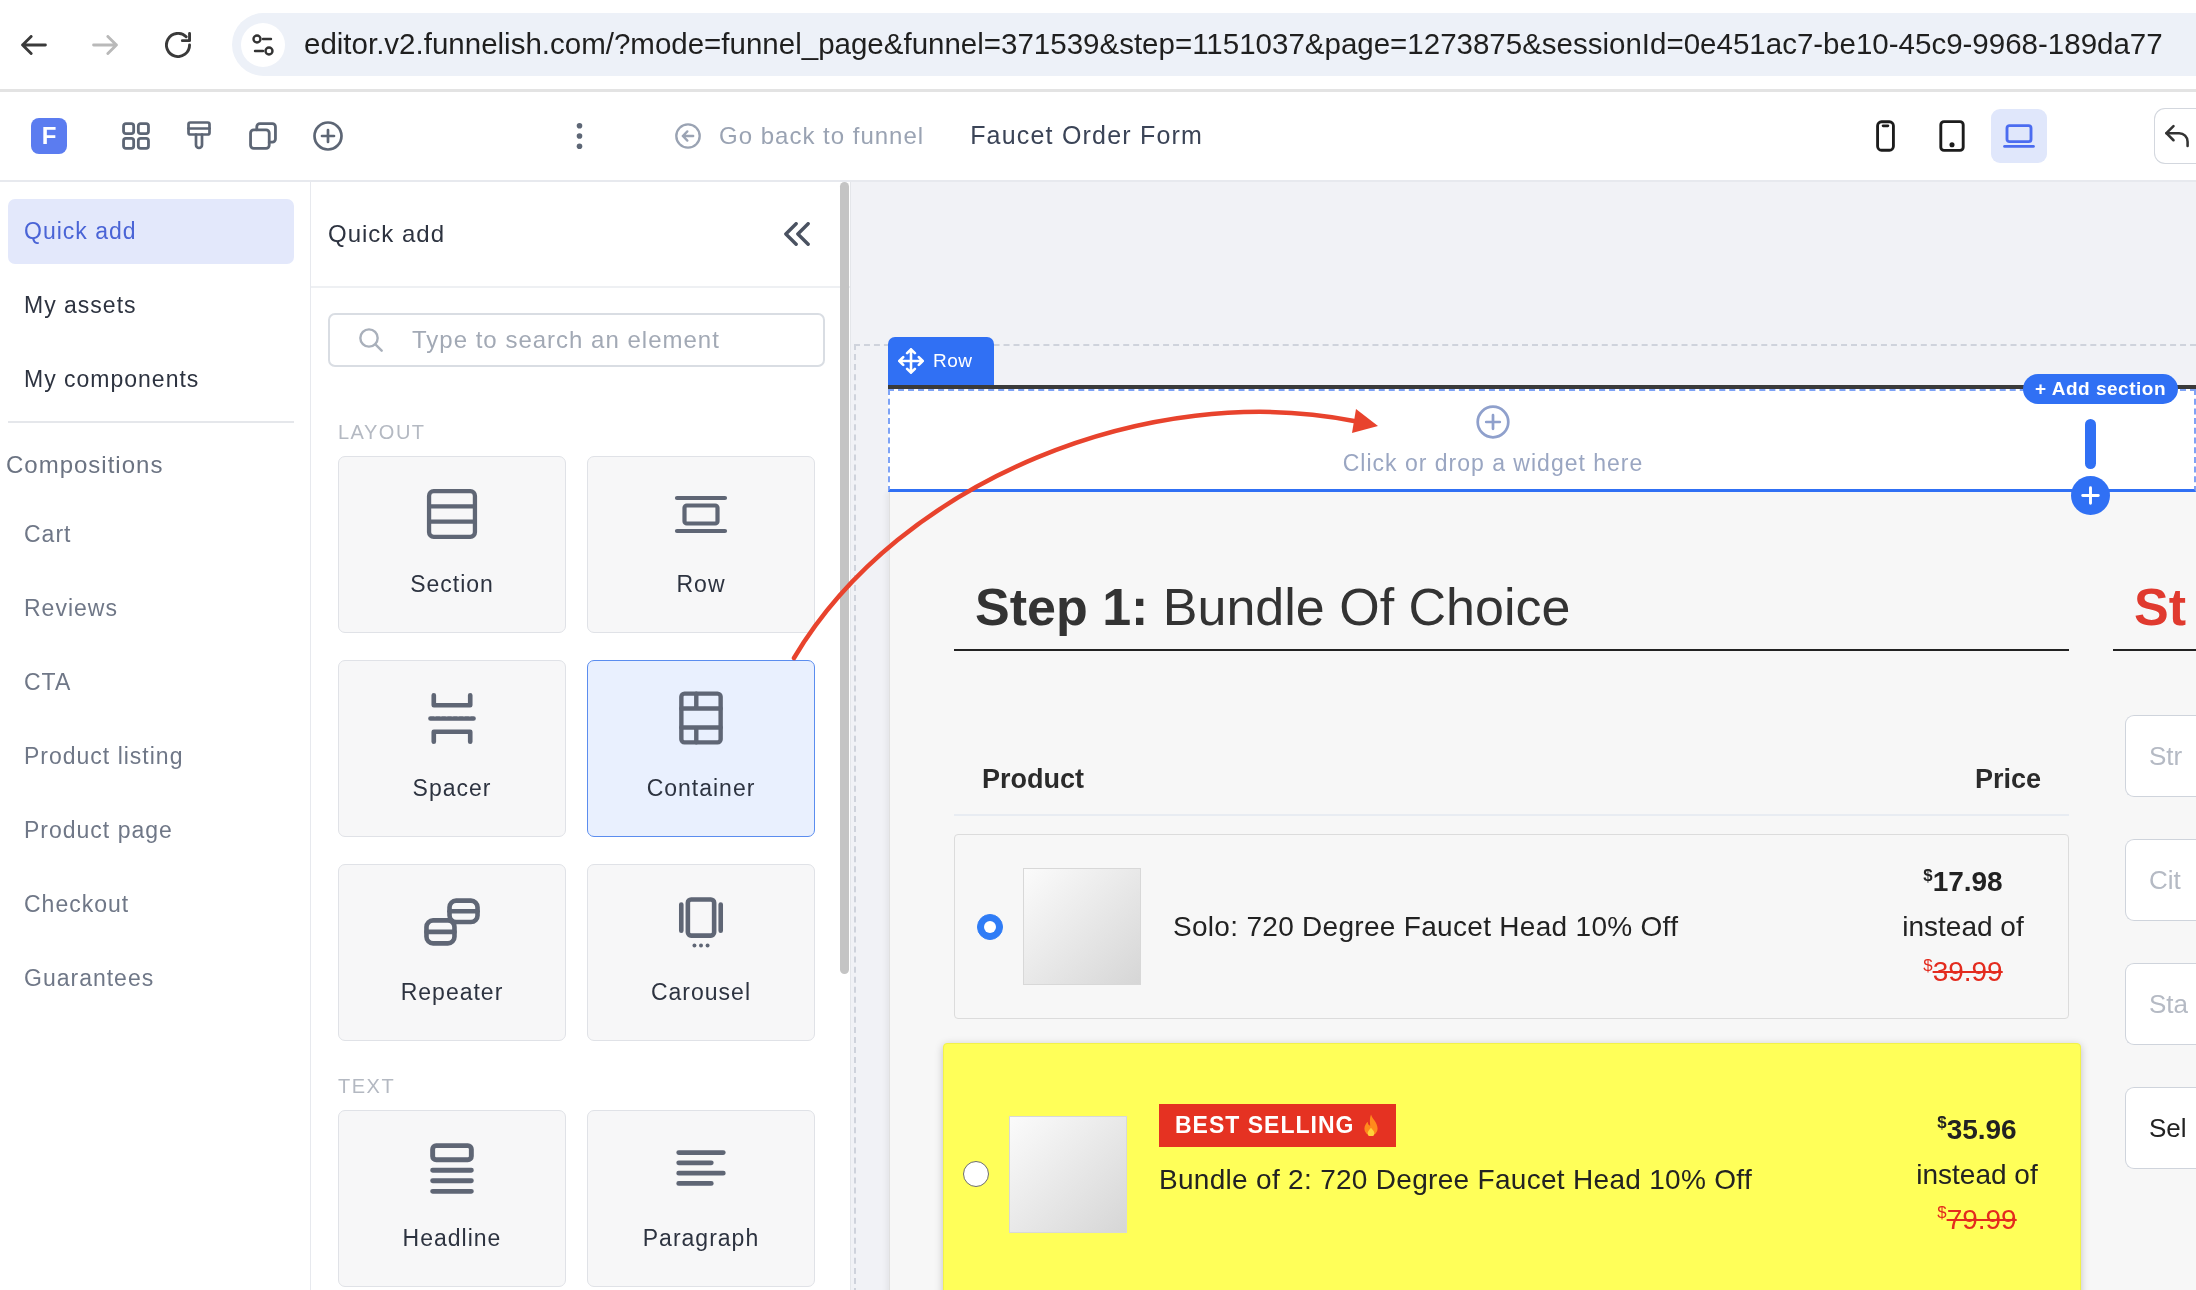 This screenshot has width=2196, height=1290. What do you see at coordinates (1033, 779) in the screenshot?
I see `column-header: Product` at bounding box center [1033, 779].